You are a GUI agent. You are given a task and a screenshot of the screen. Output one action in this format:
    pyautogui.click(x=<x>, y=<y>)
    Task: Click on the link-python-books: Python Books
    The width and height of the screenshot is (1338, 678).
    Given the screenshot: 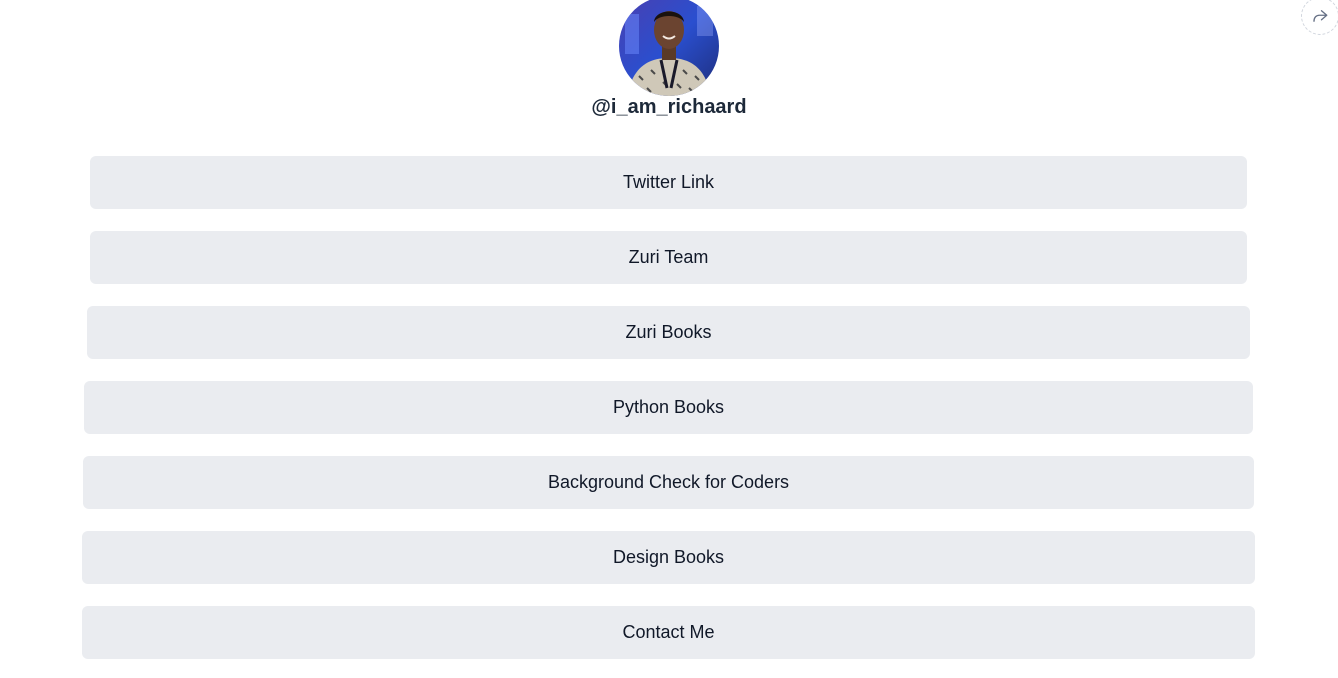 What is the action you would take?
    pyautogui.click(x=668, y=407)
    